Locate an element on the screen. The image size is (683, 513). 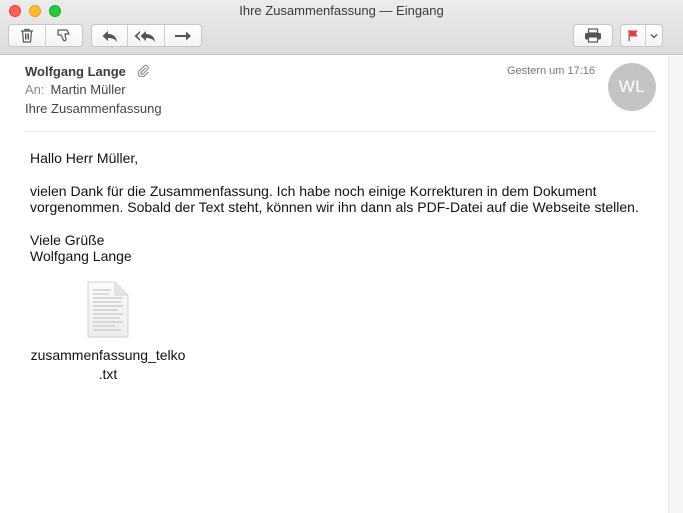
reply-forward-group is located at coordinates (146, 35).